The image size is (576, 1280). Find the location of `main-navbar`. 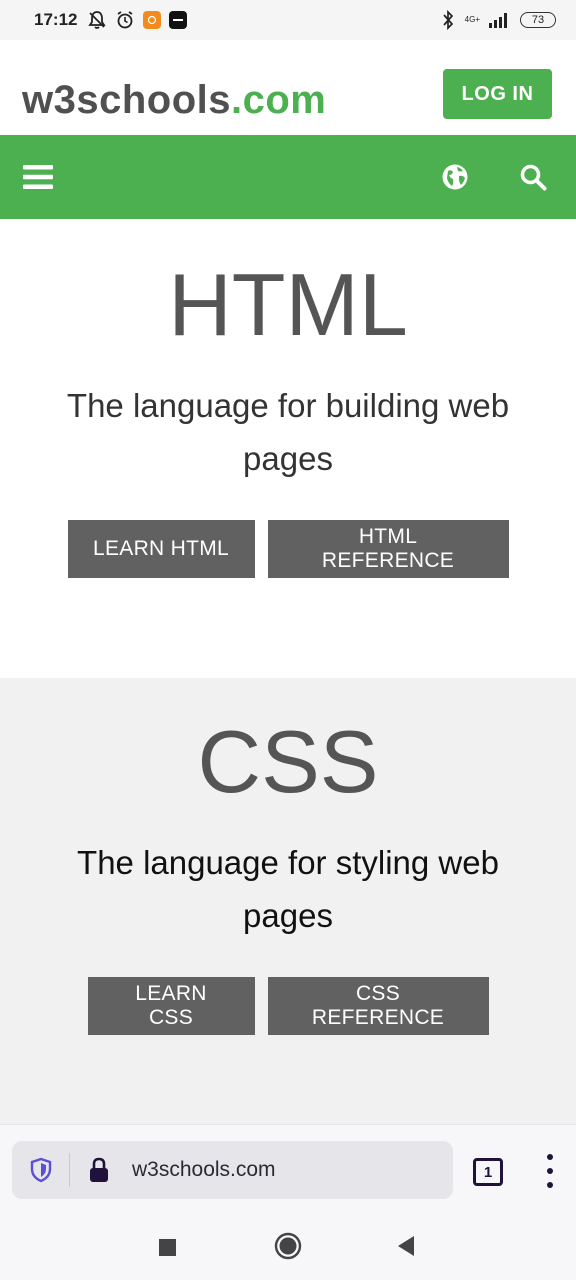

main-navbar is located at coordinates (288, 177).